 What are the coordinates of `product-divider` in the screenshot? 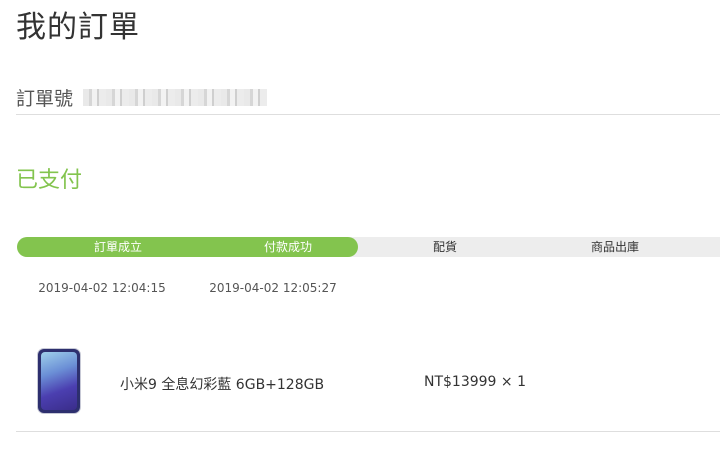 It's located at (368, 431).